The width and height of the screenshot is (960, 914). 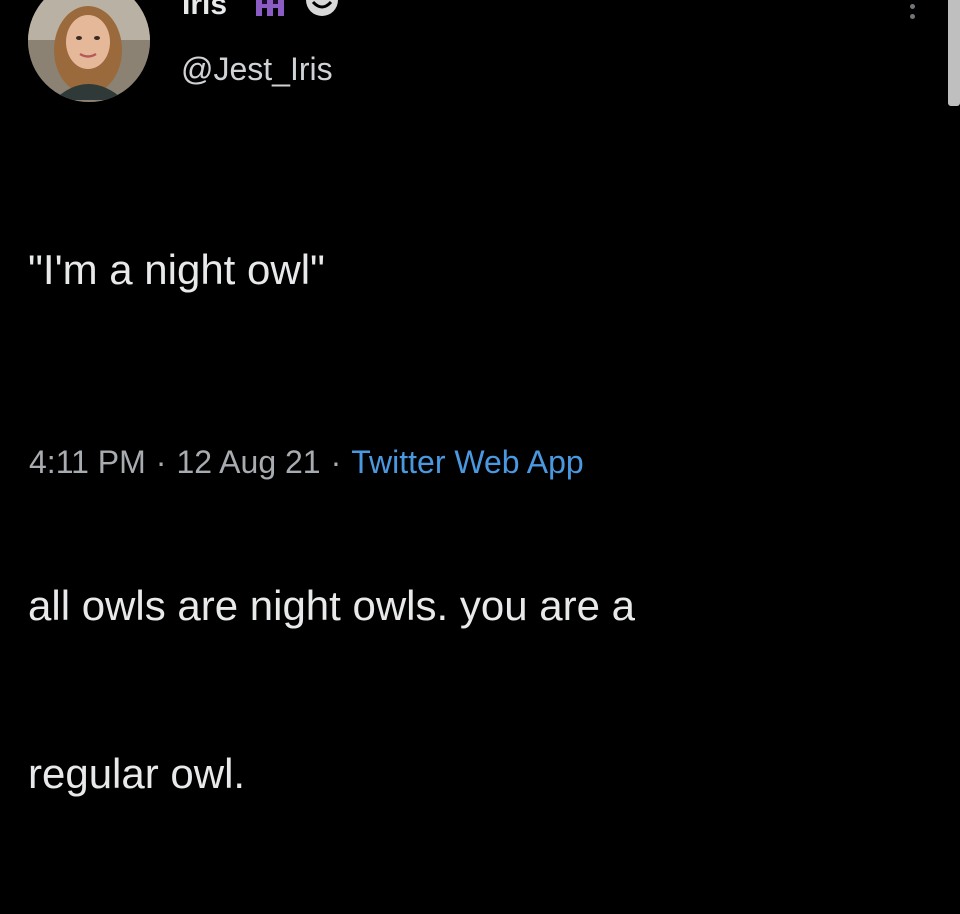 I want to click on tweet-text-line: all owls are night owls. you are a, so click(x=331, y=605).